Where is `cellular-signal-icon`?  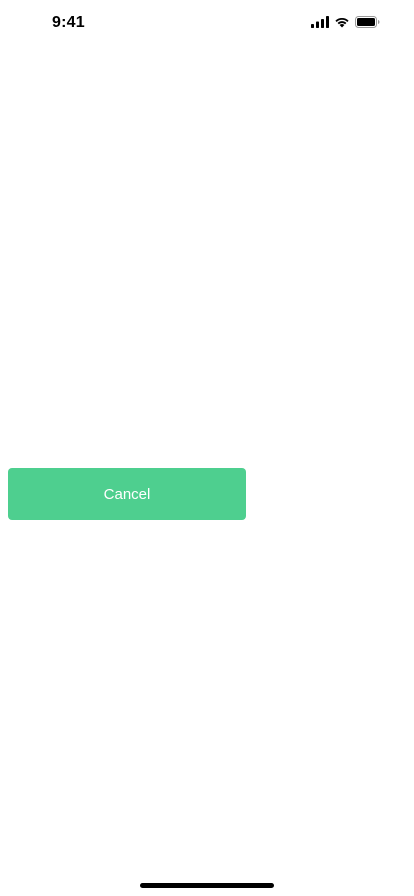
cellular-signal-icon is located at coordinates (320, 22).